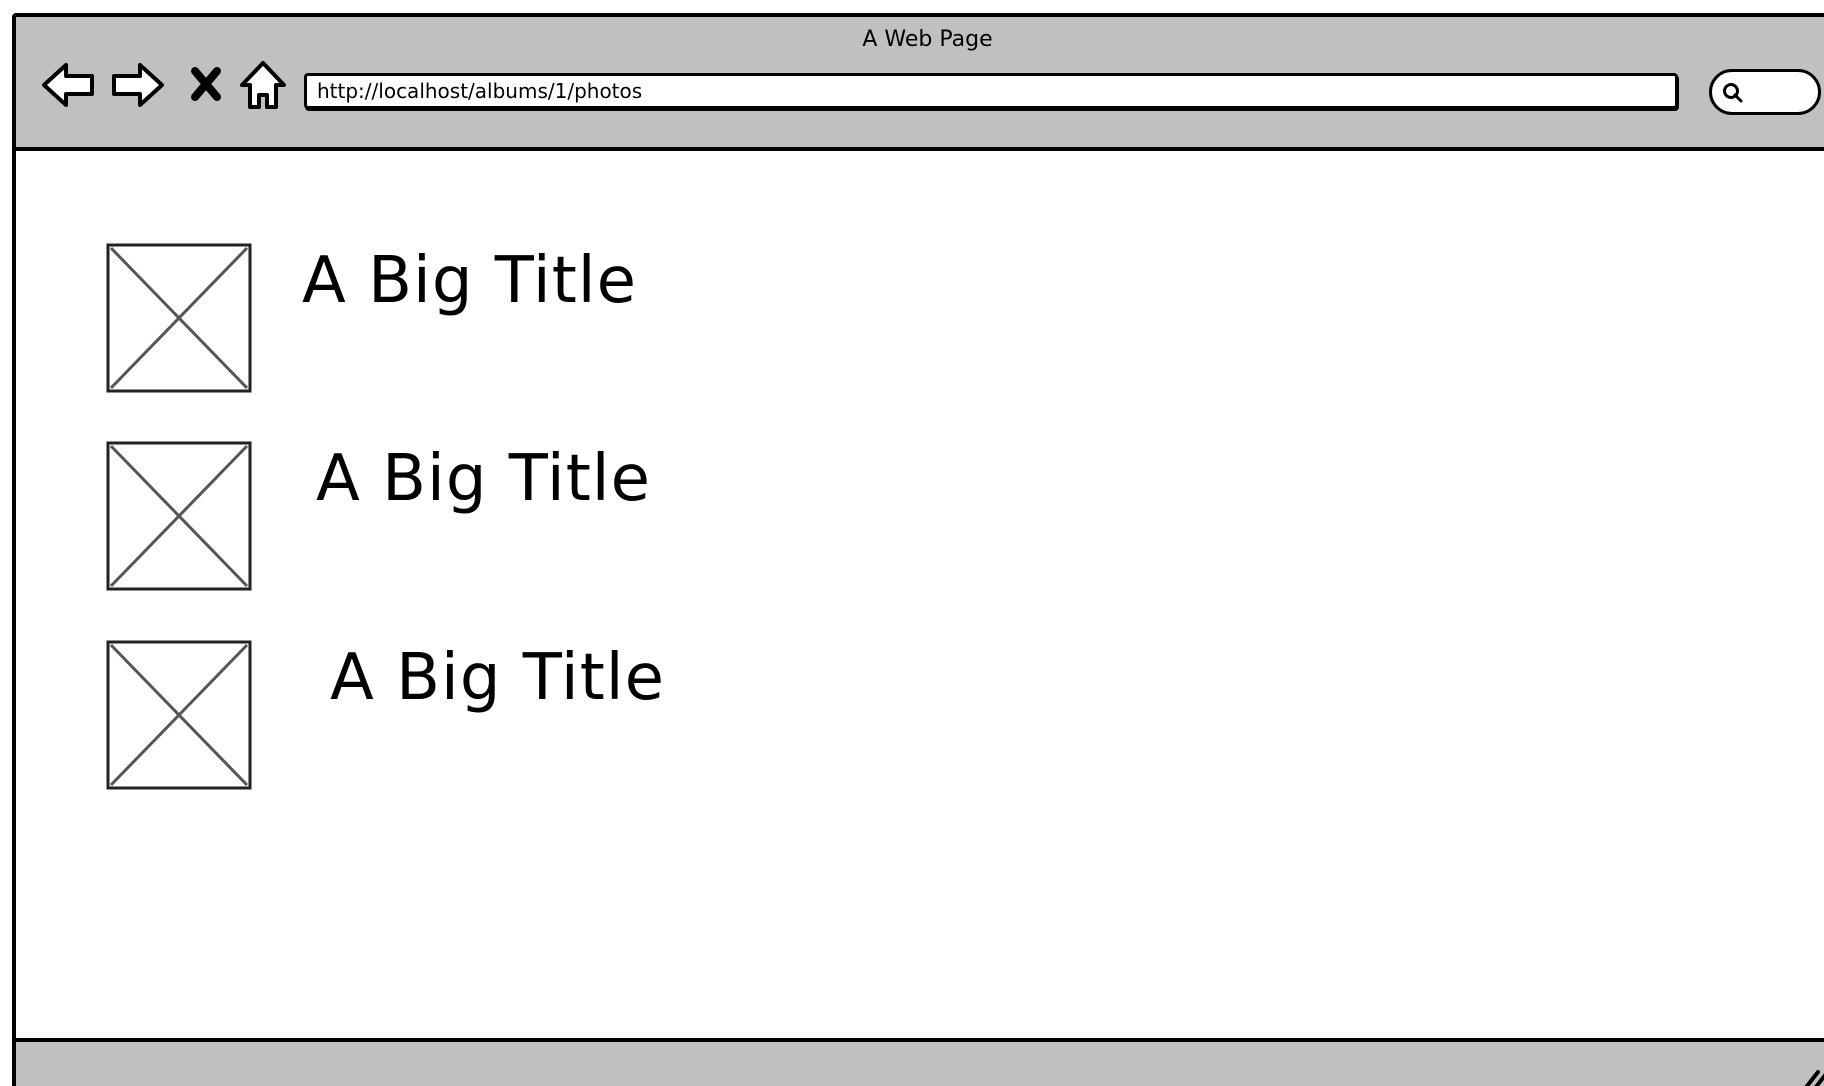  I want to click on status-bar, so click(920, 1062).